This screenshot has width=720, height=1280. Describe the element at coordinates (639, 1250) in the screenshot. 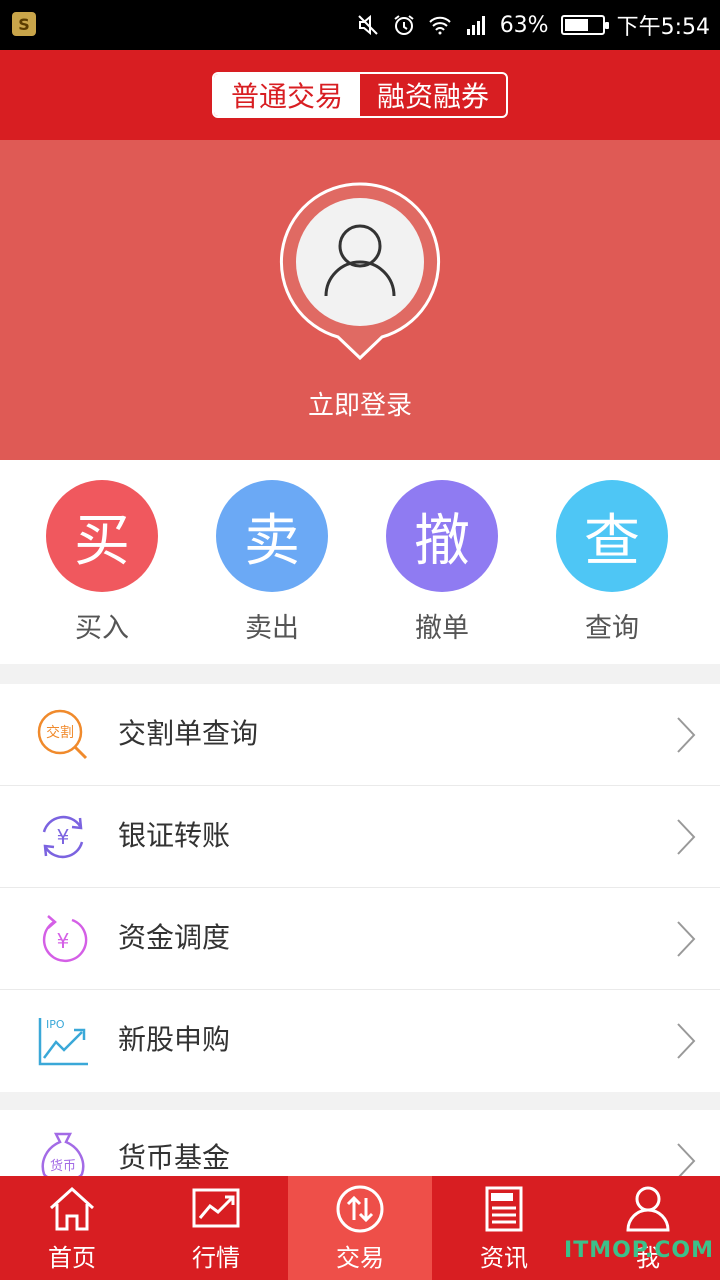

I see `watermark: ITMOP.COM` at that location.